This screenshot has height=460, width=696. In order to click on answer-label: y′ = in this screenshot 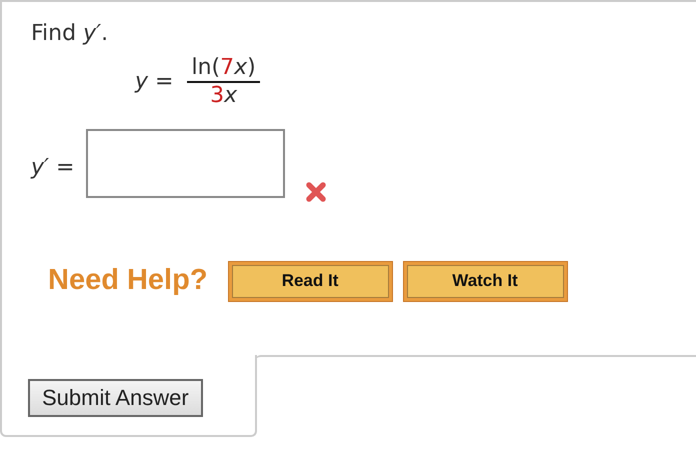, I will do `click(52, 168)`.